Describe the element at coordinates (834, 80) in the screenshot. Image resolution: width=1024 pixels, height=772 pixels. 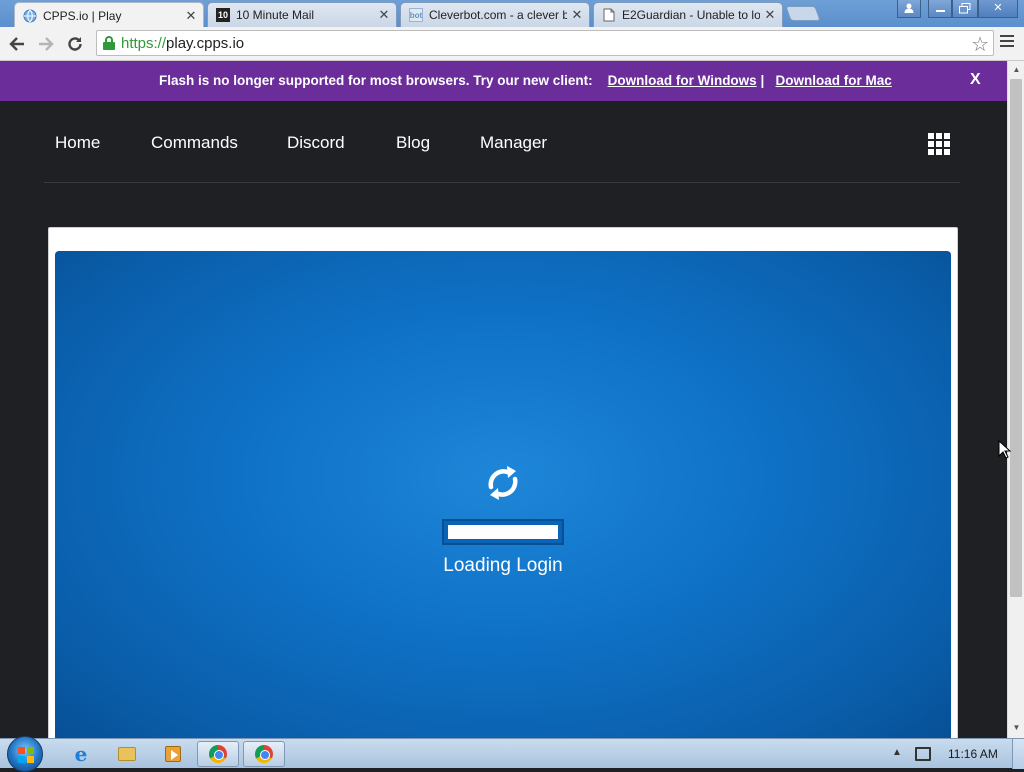
I see `download-mac-link: Download for Mac` at that location.